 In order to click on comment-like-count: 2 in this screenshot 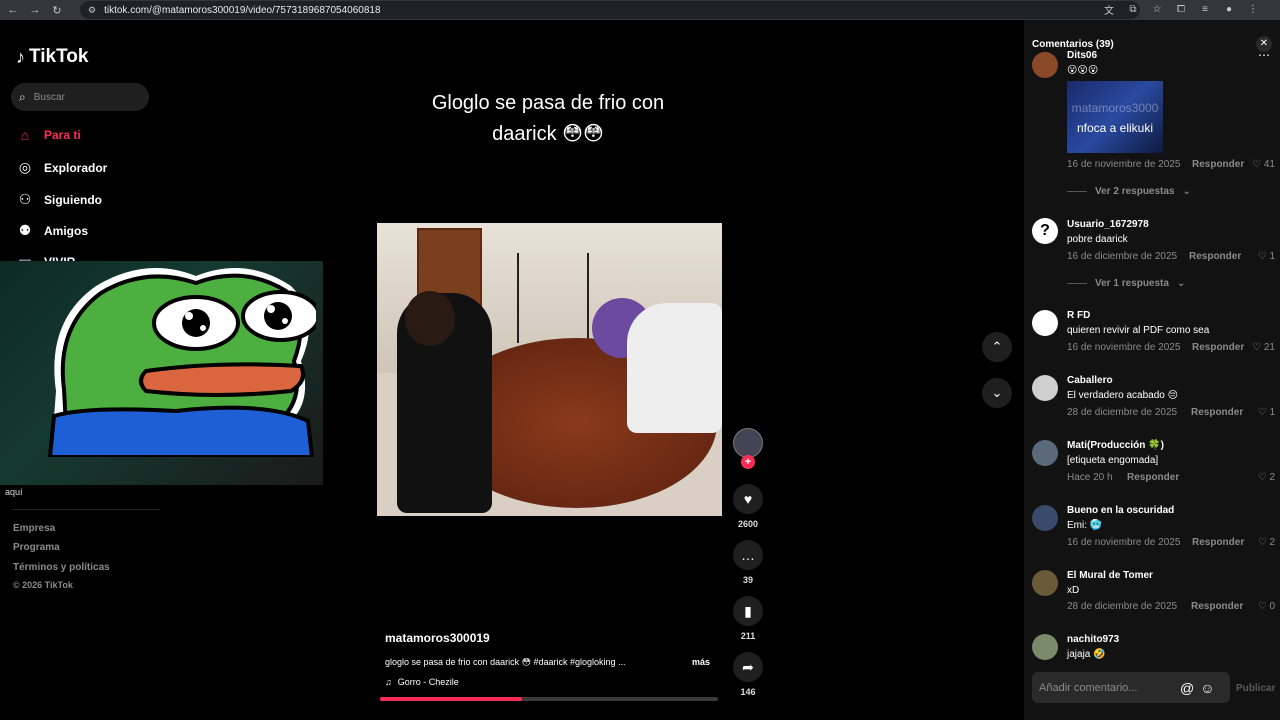, I will do `click(1272, 477)`.